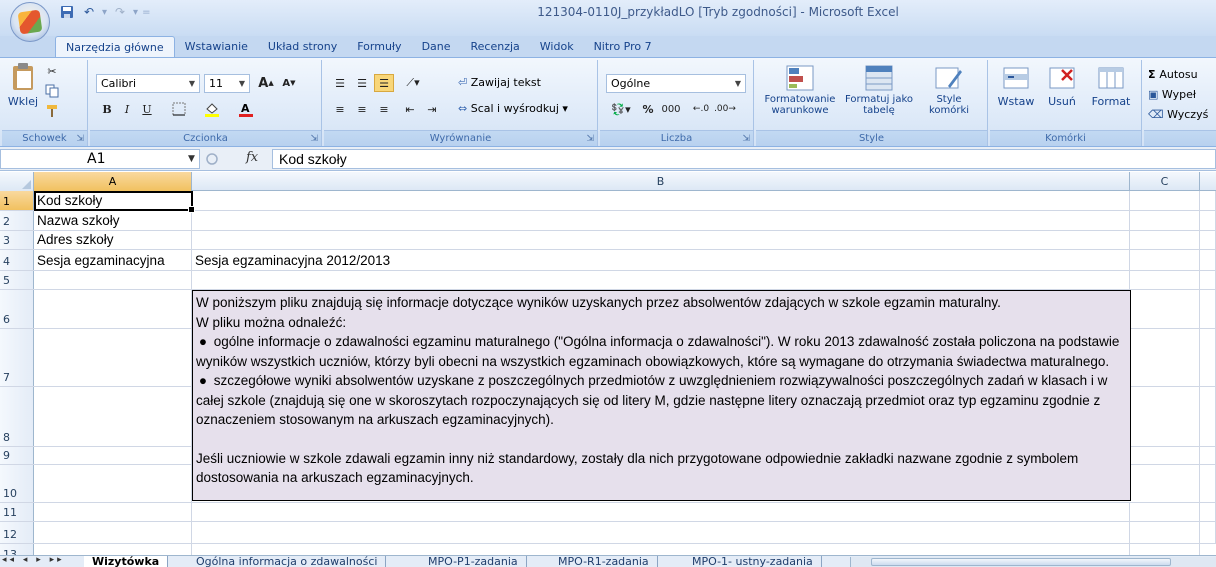 Image resolution: width=1216 pixels, height=567 pixels. What do you see at coordinates (113, 512) in the screenshot?
I see `cell-a11` at bounding box center [113, 512].